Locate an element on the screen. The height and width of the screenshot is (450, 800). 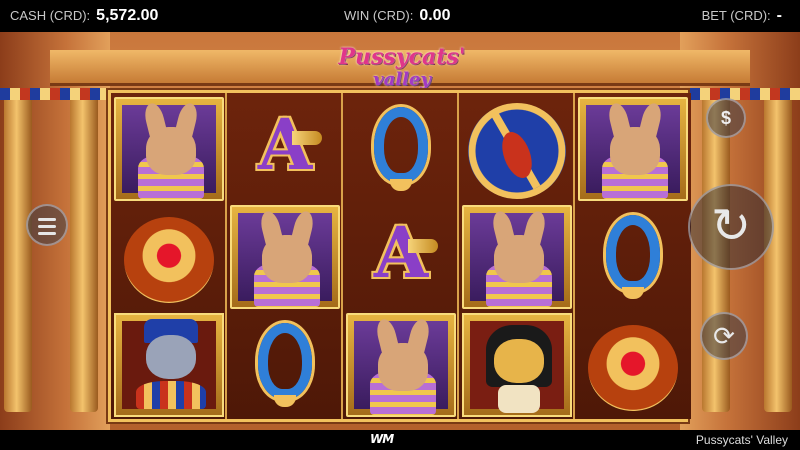
bet-value: - is located at coordinates (779, 15).